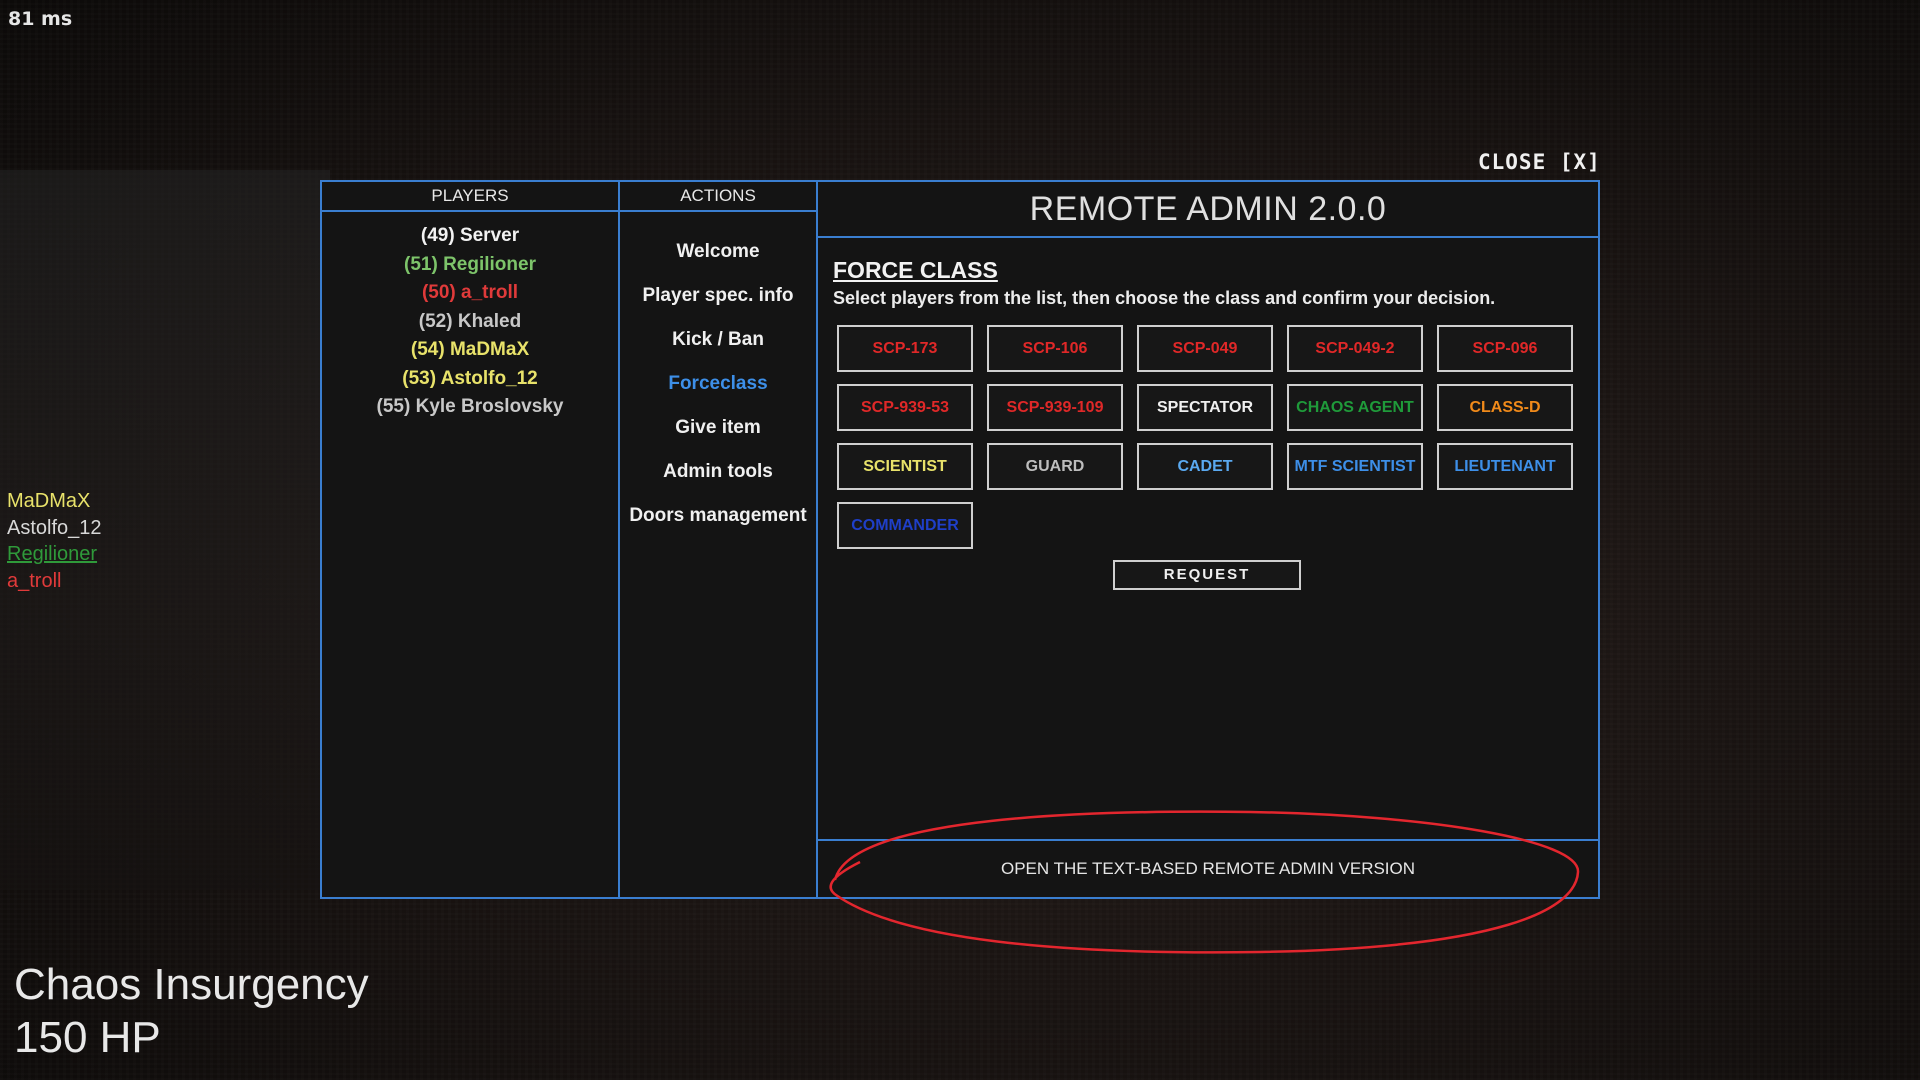 The image size is (1920, 1080). I want to click on class-button-scp-173: SCP-173, so click(905, 348).